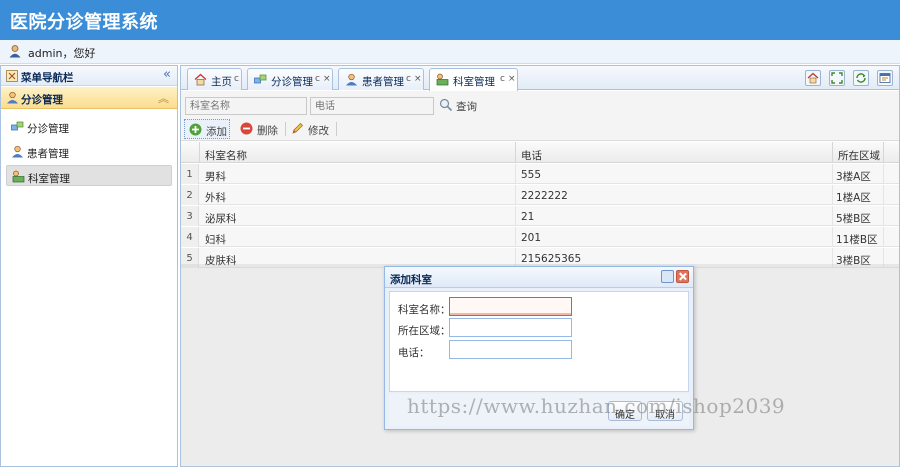 The image size is (900, 467). Describe the element at coordinates (246, 128) in the screenshot. I see `remove-icon` at that location.